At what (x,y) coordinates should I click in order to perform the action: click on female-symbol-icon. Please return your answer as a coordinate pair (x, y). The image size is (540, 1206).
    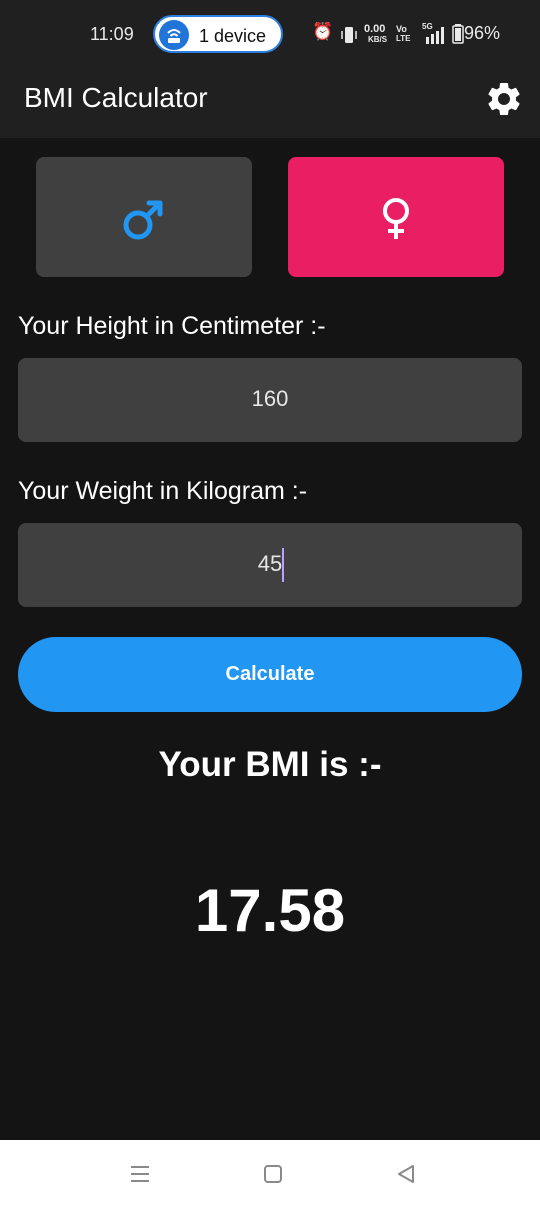
    Looking at the image, I should click on (396, 218).